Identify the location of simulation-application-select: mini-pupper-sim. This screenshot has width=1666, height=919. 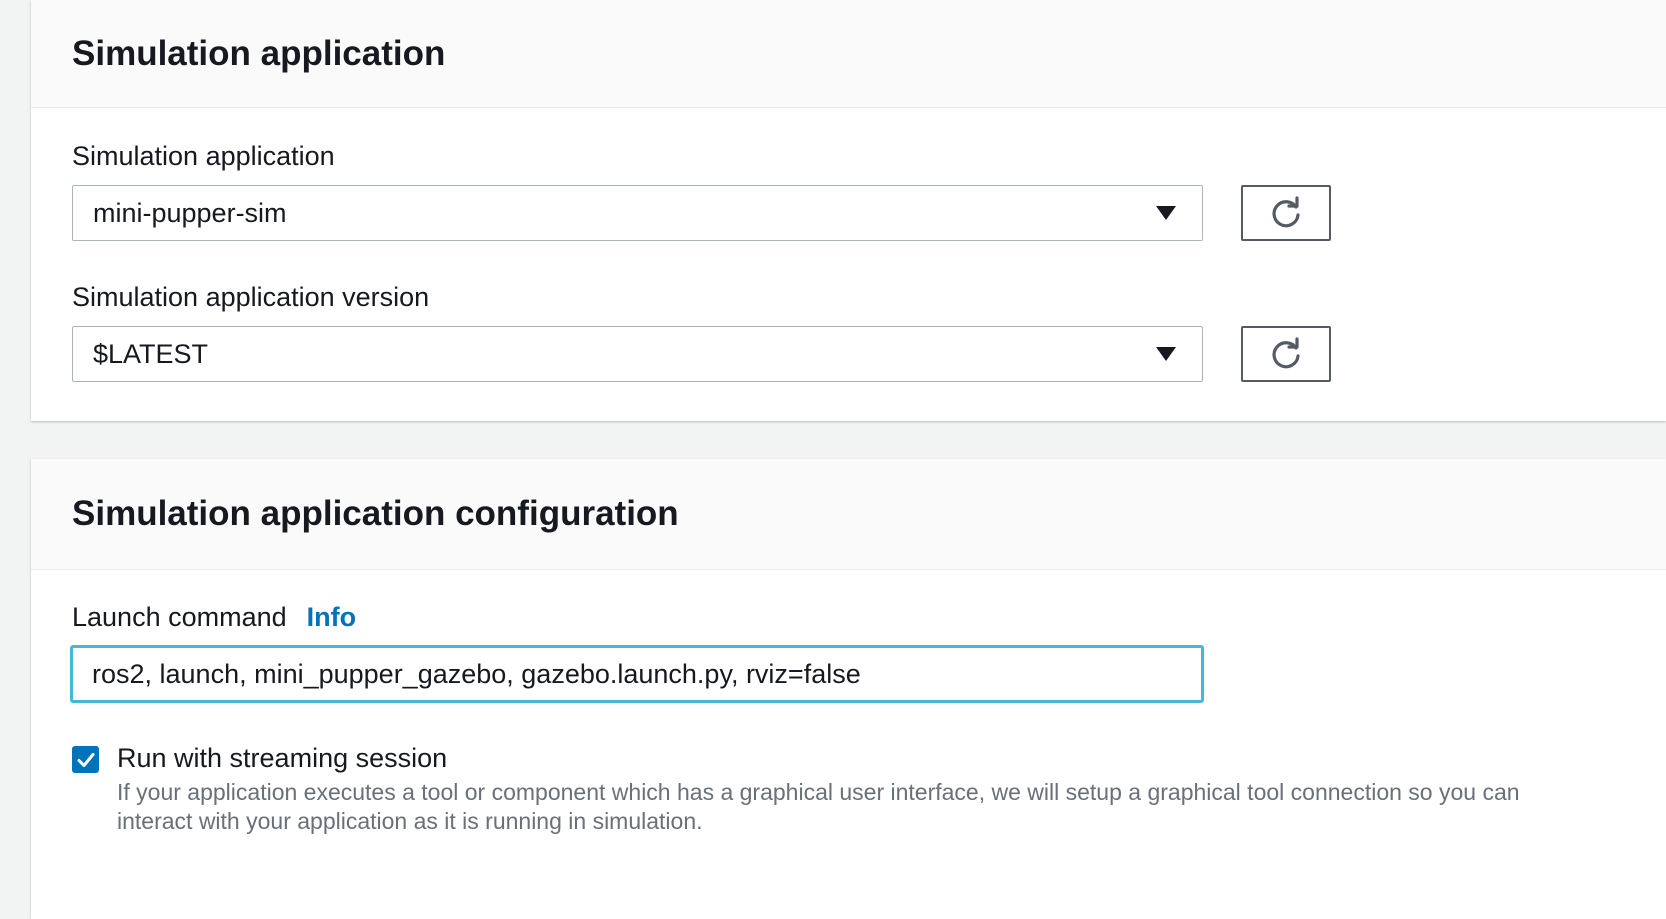
(637, 213).